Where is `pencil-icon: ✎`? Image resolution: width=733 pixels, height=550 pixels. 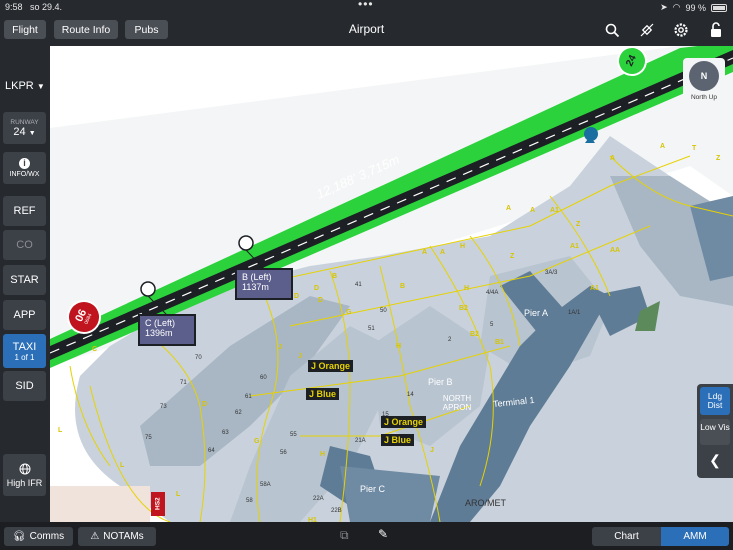
pencil-icon: ✎ is located at coordinates (383, 534).